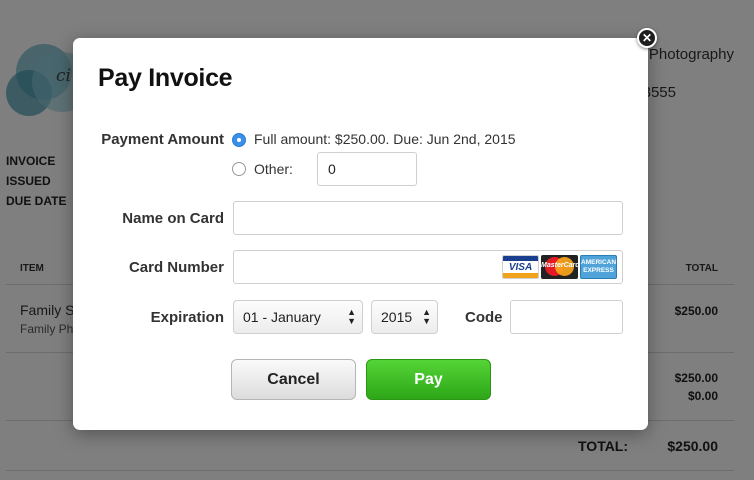 The image size is (754, 480). I want to click on other-amount-radio, so click(239, 169).